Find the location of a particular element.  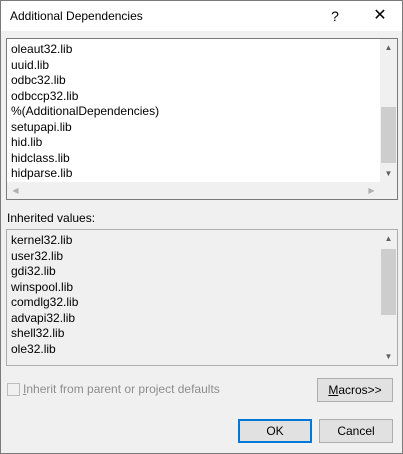

help-button: ? is located at coordinates (335, 16).